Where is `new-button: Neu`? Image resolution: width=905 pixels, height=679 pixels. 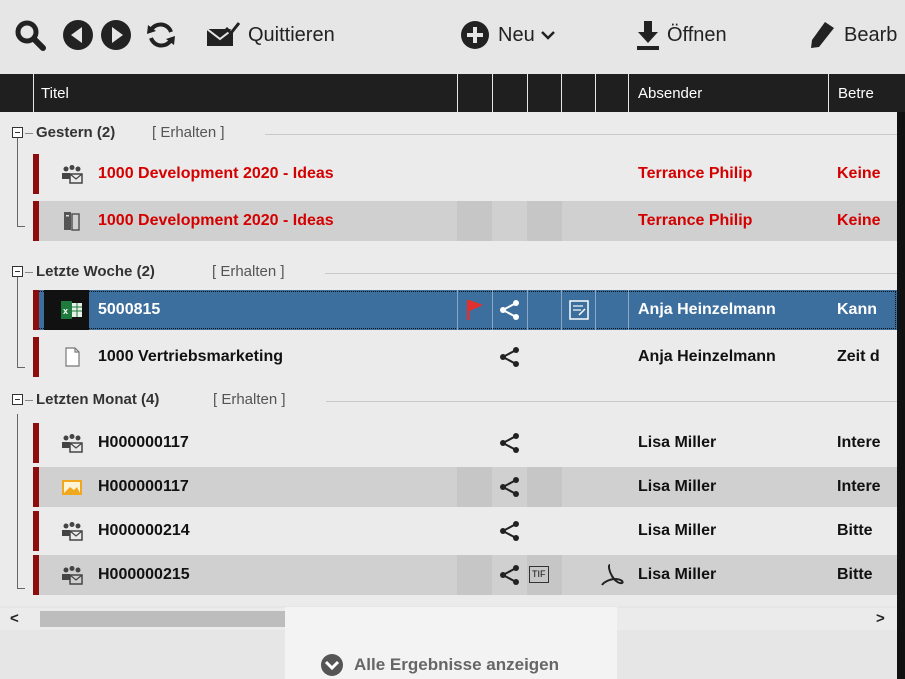
new-button: Neu is located at coordinates (507, 35).